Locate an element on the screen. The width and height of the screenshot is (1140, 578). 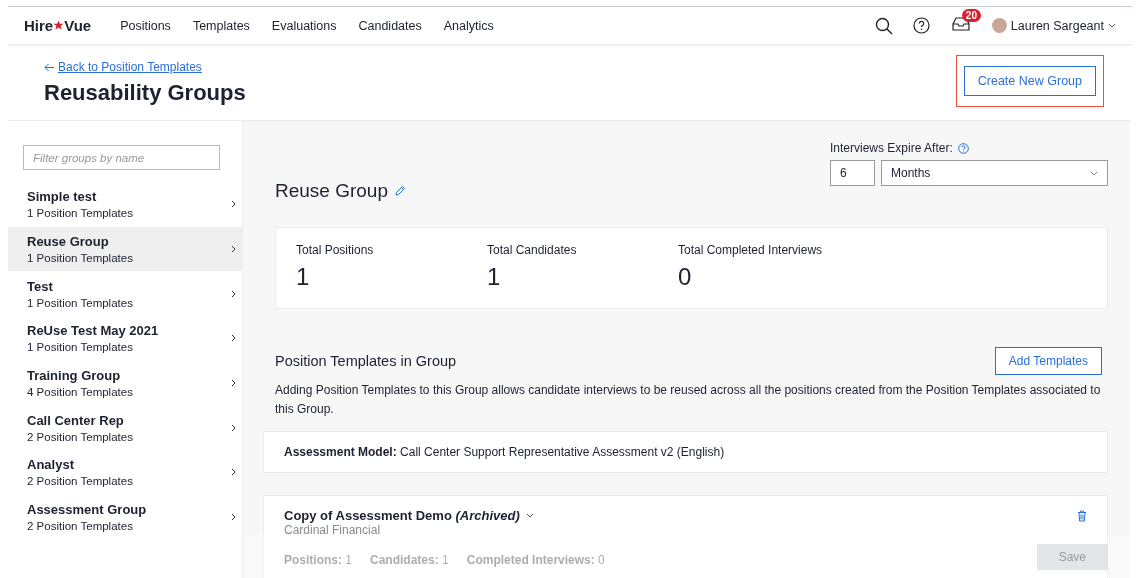
group-name: Training Group is located at coordinates (74, 376).